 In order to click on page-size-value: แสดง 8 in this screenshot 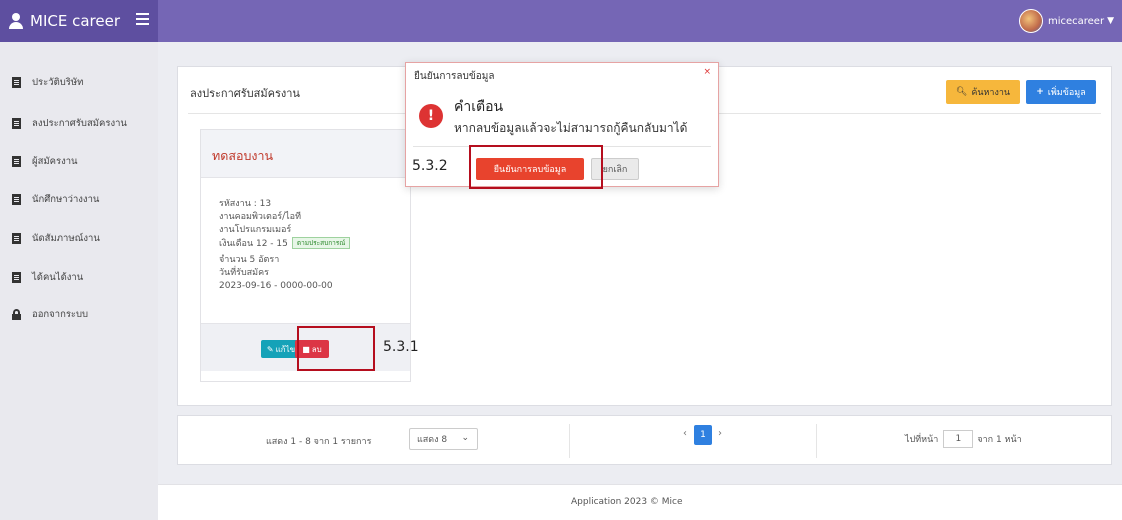, I will do `click(432, 440)`.